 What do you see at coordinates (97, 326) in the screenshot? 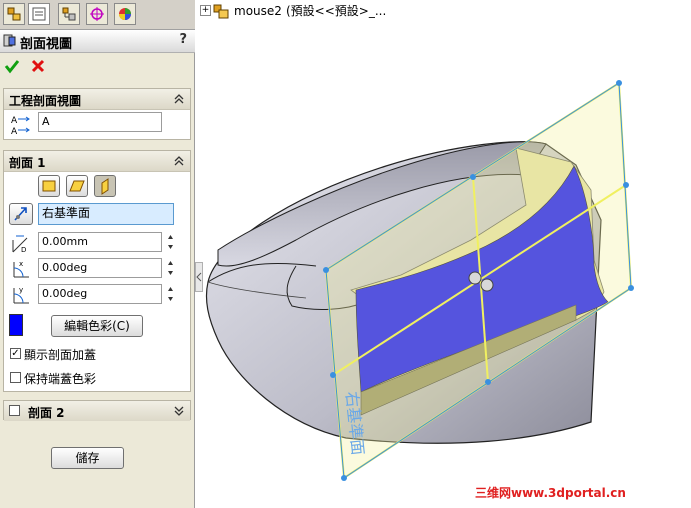
I see `edit-color-button: 編輯色彩(C)` at bounding box center [97, 326].